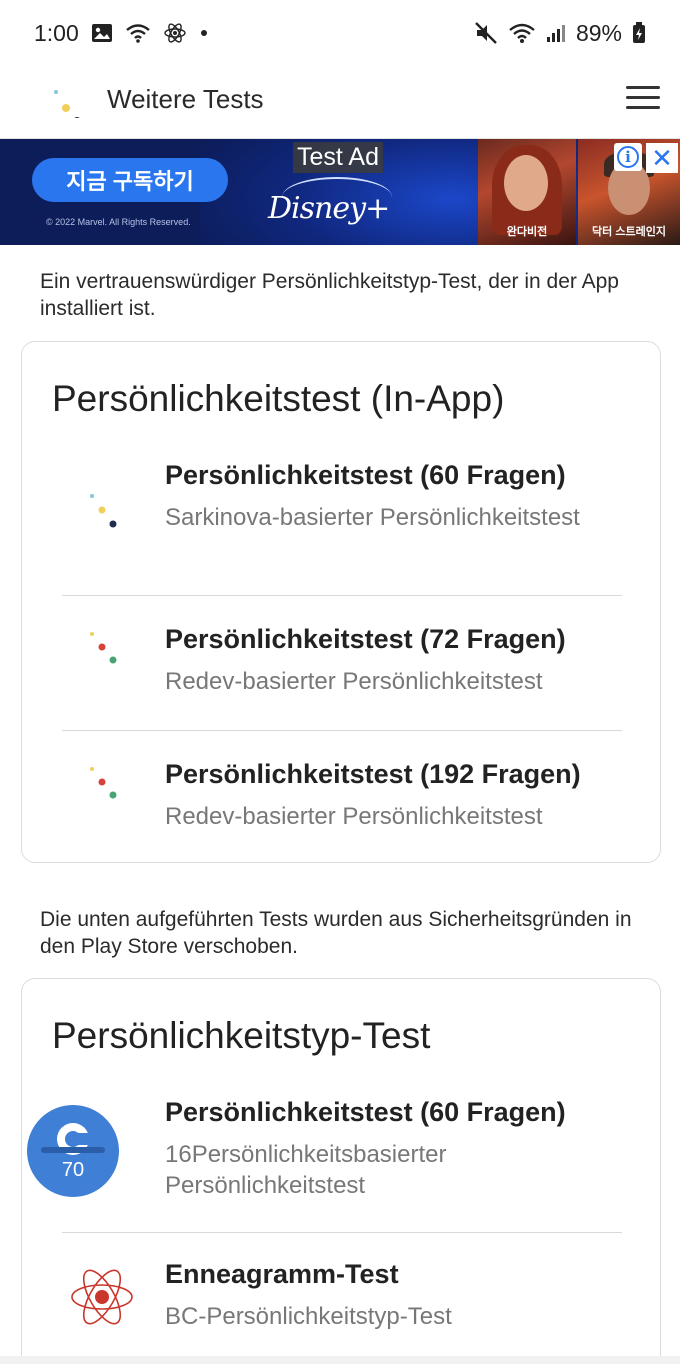 The height and width of the screenshot is (1364, 680). What do you see at coordinates (204, 33) in the screenshot?
I see `dot-icon` at bounding box center [204, 33].